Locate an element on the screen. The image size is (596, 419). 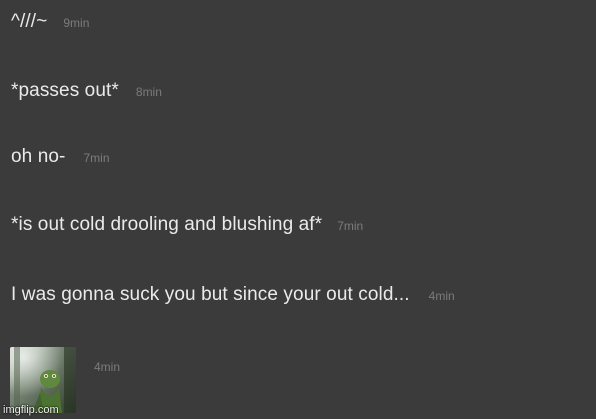
message-text: ^///~ is located at coordinates (29, 21).